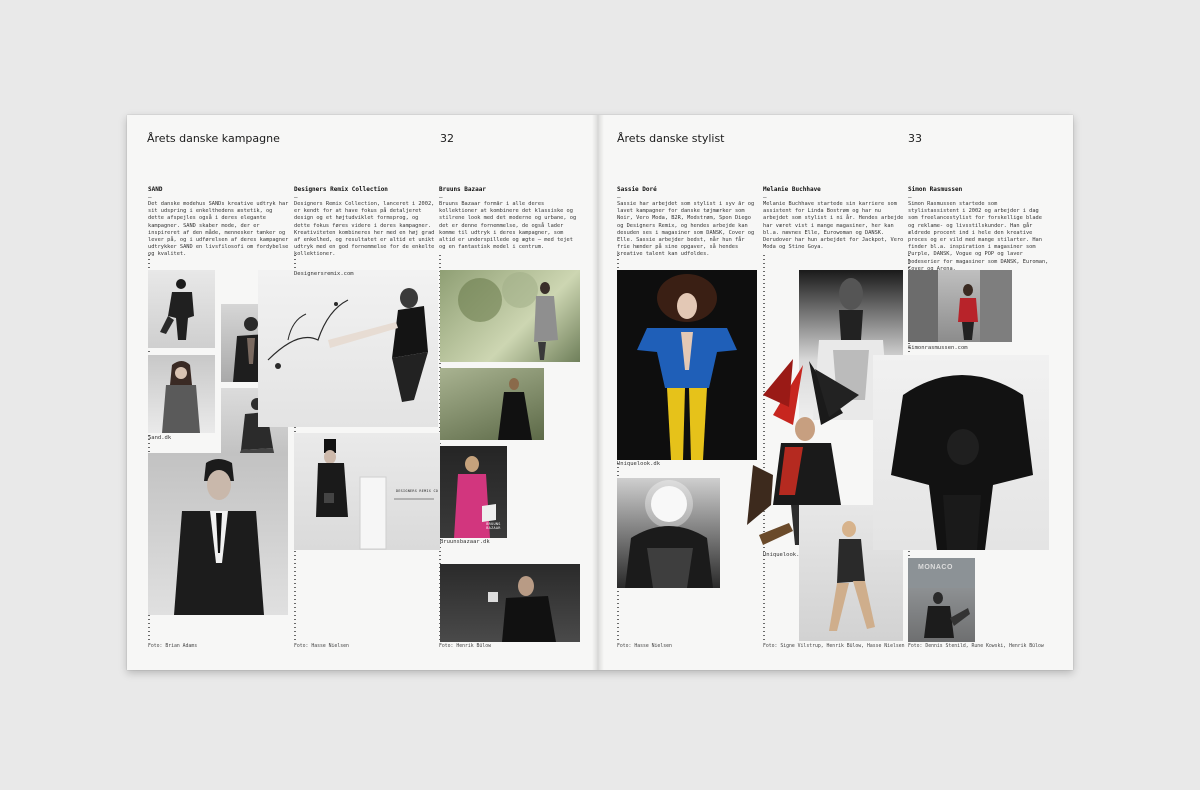  What do you see at coordinates (321, 646) in the screenshot?
I see `credit-remix: Foto: Hasse Nielsen` at bounding box center [321, 646].